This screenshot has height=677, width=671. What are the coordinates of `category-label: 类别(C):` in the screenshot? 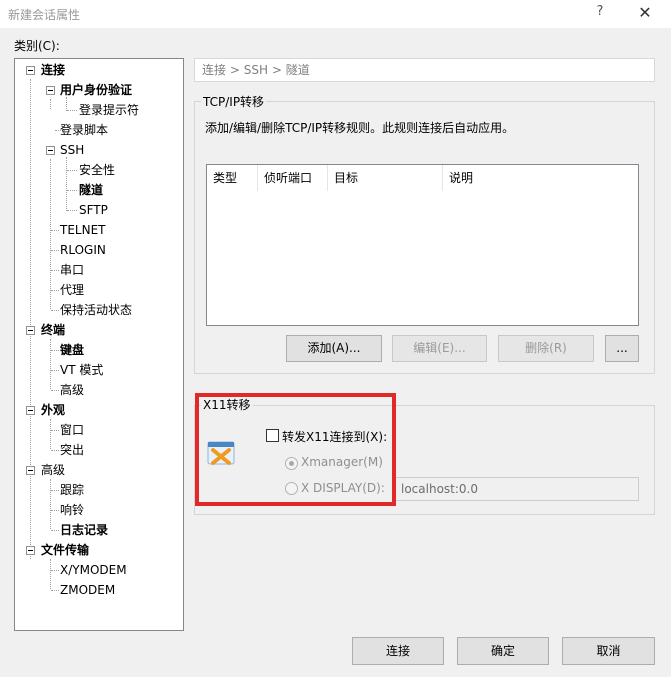 It's located at (37, 46).